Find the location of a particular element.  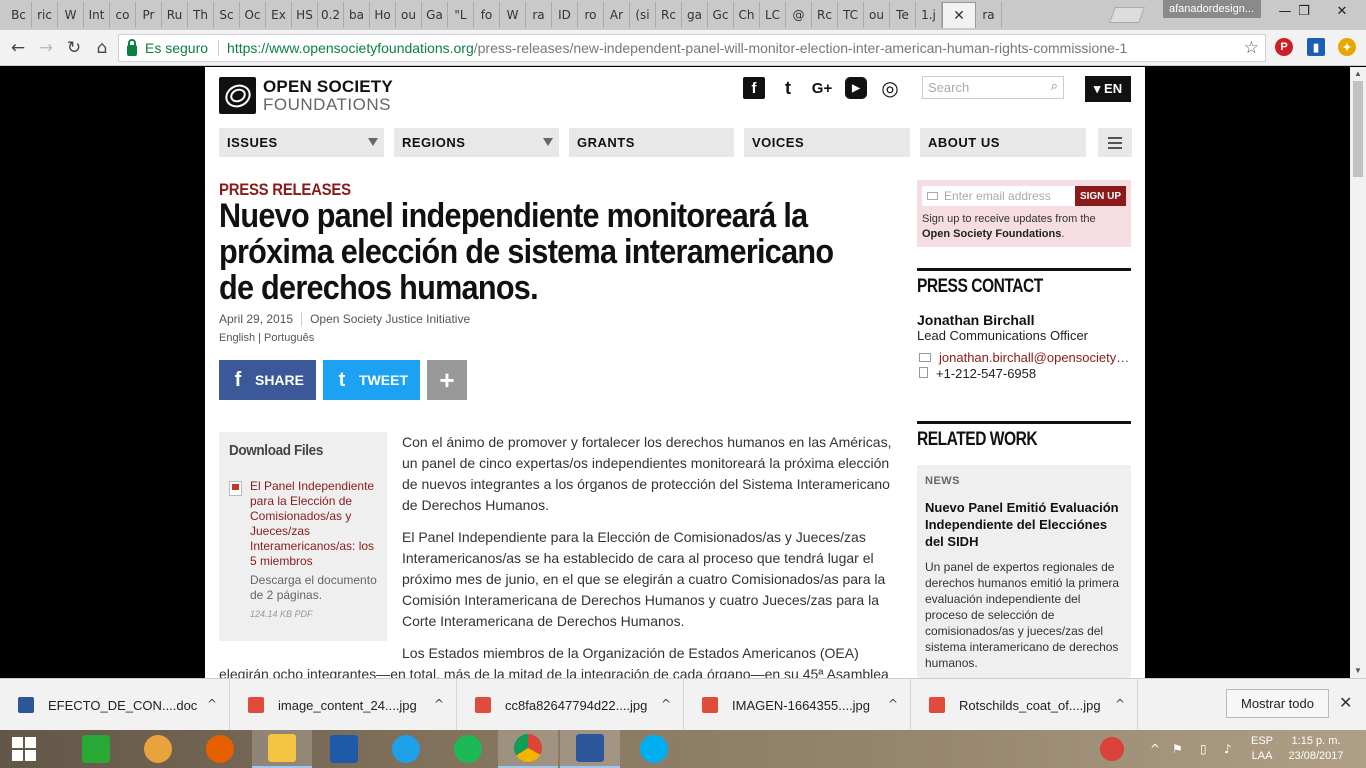

browser-tab: Te is located at coordinates (903, 15).